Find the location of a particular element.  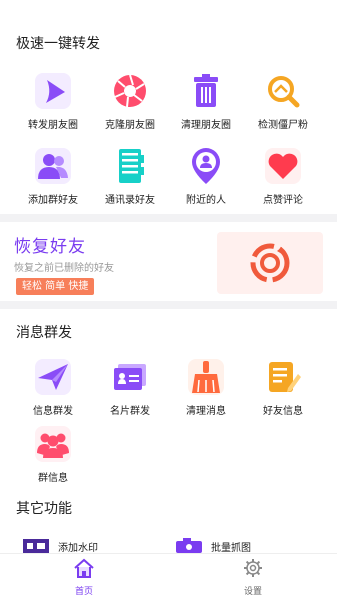

grid-item-clean-messages: 清理消息 is located at coordinates (206, 387).